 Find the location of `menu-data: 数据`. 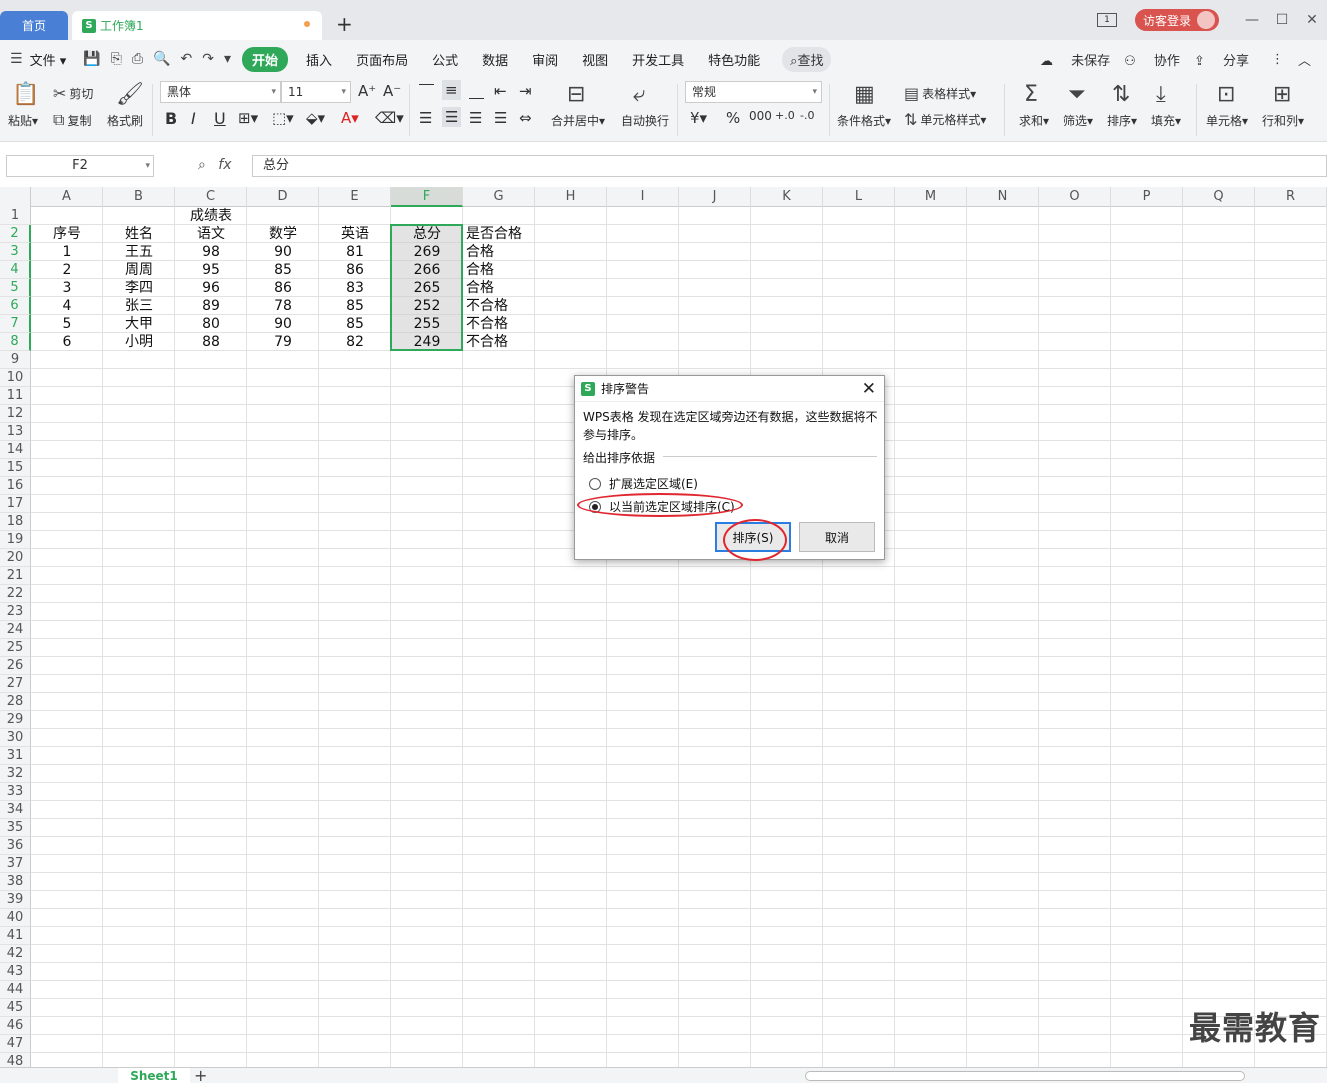

menu-data: 数据 is located at coordinates (495, 59).